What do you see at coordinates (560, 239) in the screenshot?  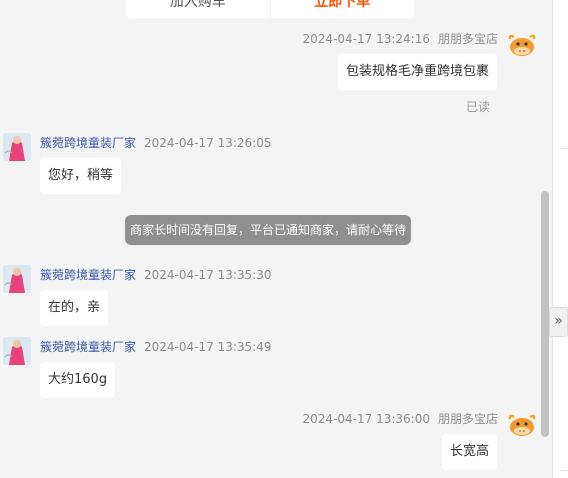 I see `side-panel` at bounding box center [560, 239].